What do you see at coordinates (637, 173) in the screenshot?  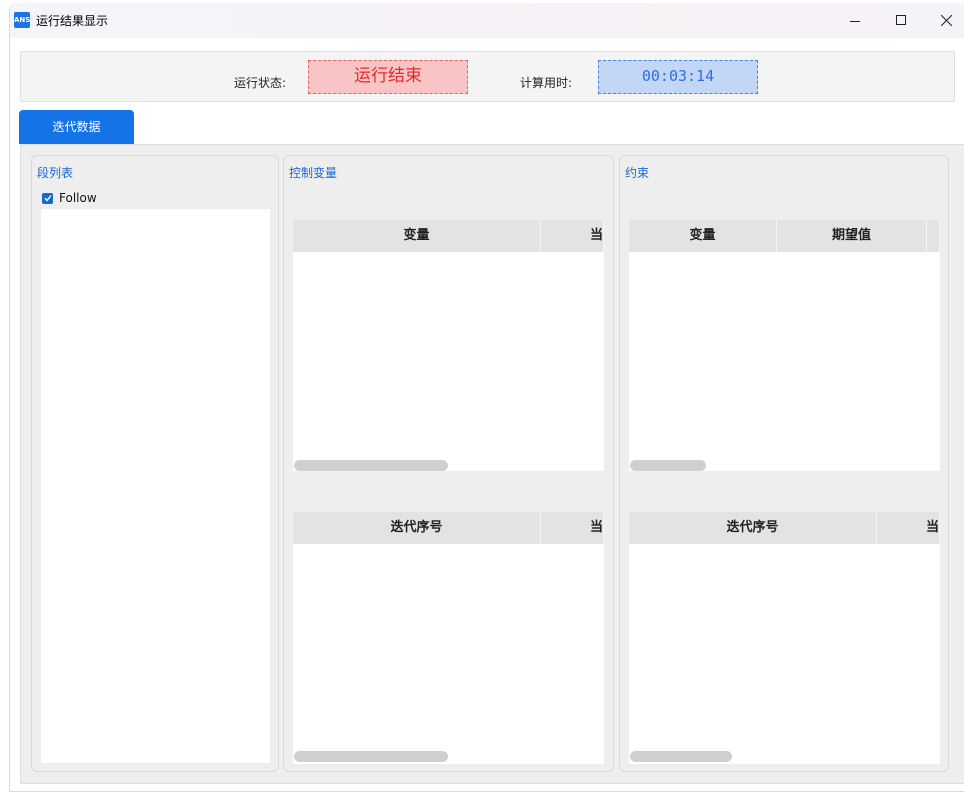 I see `constraints-title: 约束` at bounding box center [637, 173].